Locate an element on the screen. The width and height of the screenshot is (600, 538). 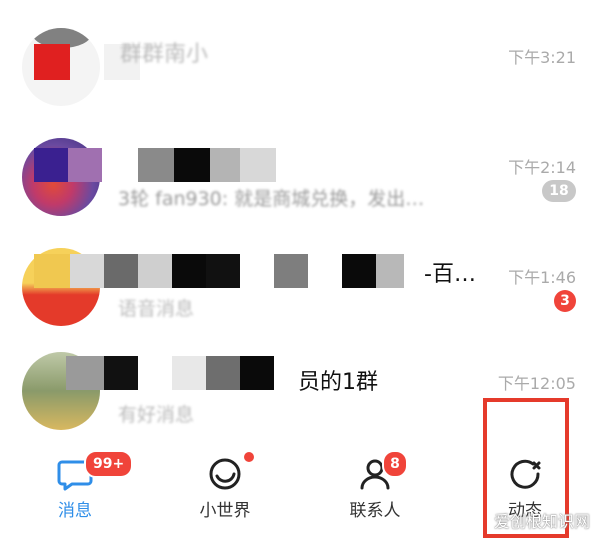
chat-title: 员的1群 is located at coordinates (338, 382).